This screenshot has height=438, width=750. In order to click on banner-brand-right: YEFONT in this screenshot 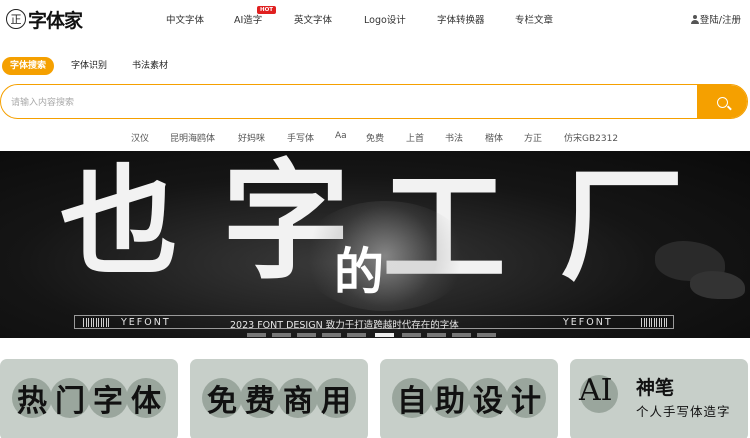, I will do `click(588, 322)`.